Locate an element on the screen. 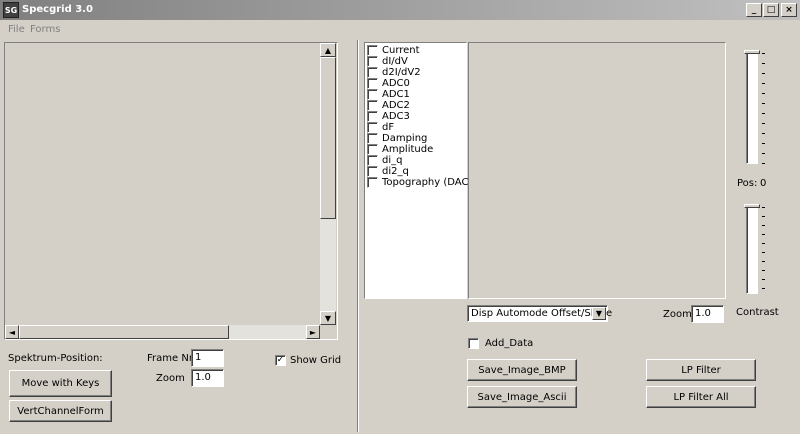  arrow-left-icon: ◄ is located at coordinates (12, 332).